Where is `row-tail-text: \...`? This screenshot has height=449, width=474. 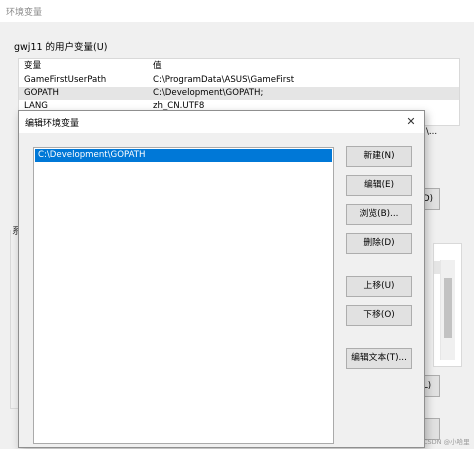
row-tail-text: \... is located at coordinates (432, 132).